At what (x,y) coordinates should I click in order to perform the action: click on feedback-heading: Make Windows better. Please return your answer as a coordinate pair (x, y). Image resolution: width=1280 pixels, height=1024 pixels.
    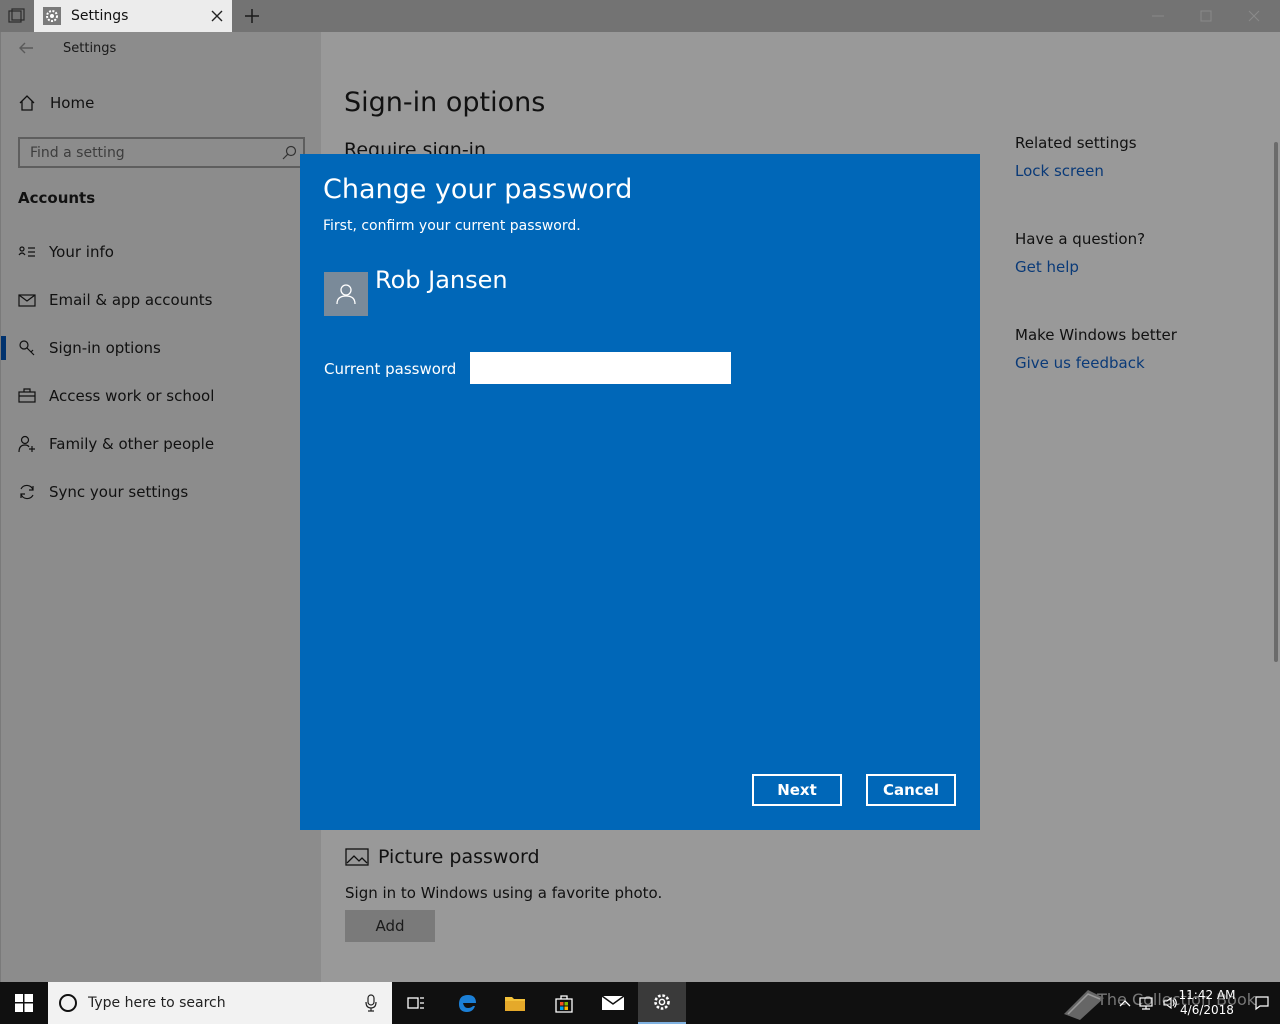
    Looking at the image, I should click on (1096, 335).